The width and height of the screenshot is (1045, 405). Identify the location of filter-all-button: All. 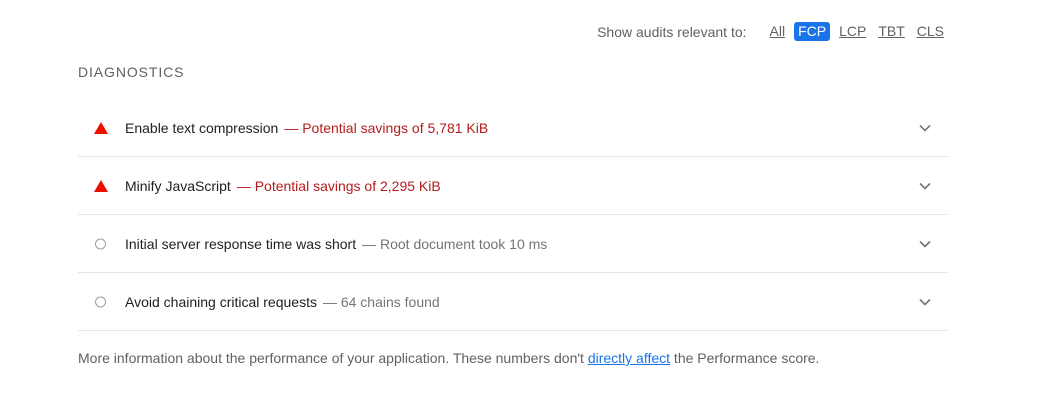
(778, 31).